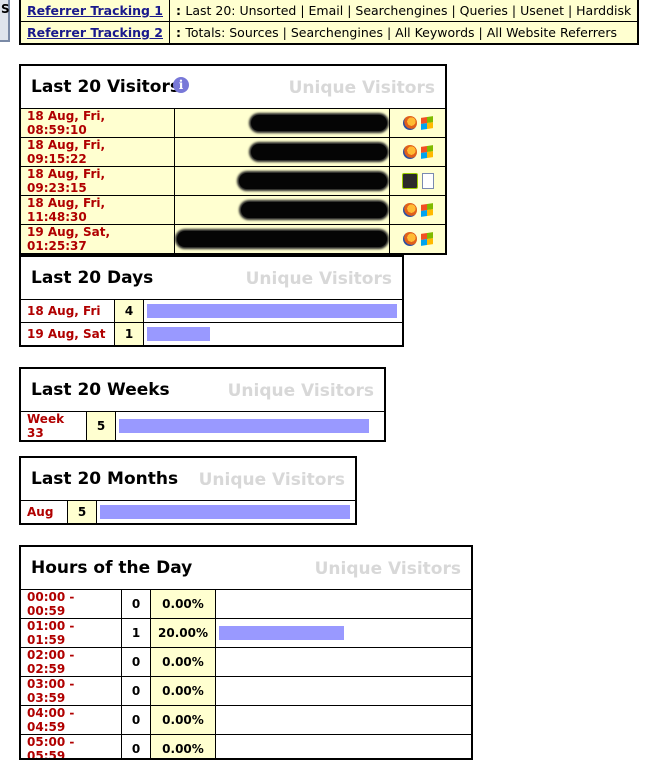 This screenshot has height=760, width=645. I want to click on referrer-link: Totals: Sources, so click(231, 32).